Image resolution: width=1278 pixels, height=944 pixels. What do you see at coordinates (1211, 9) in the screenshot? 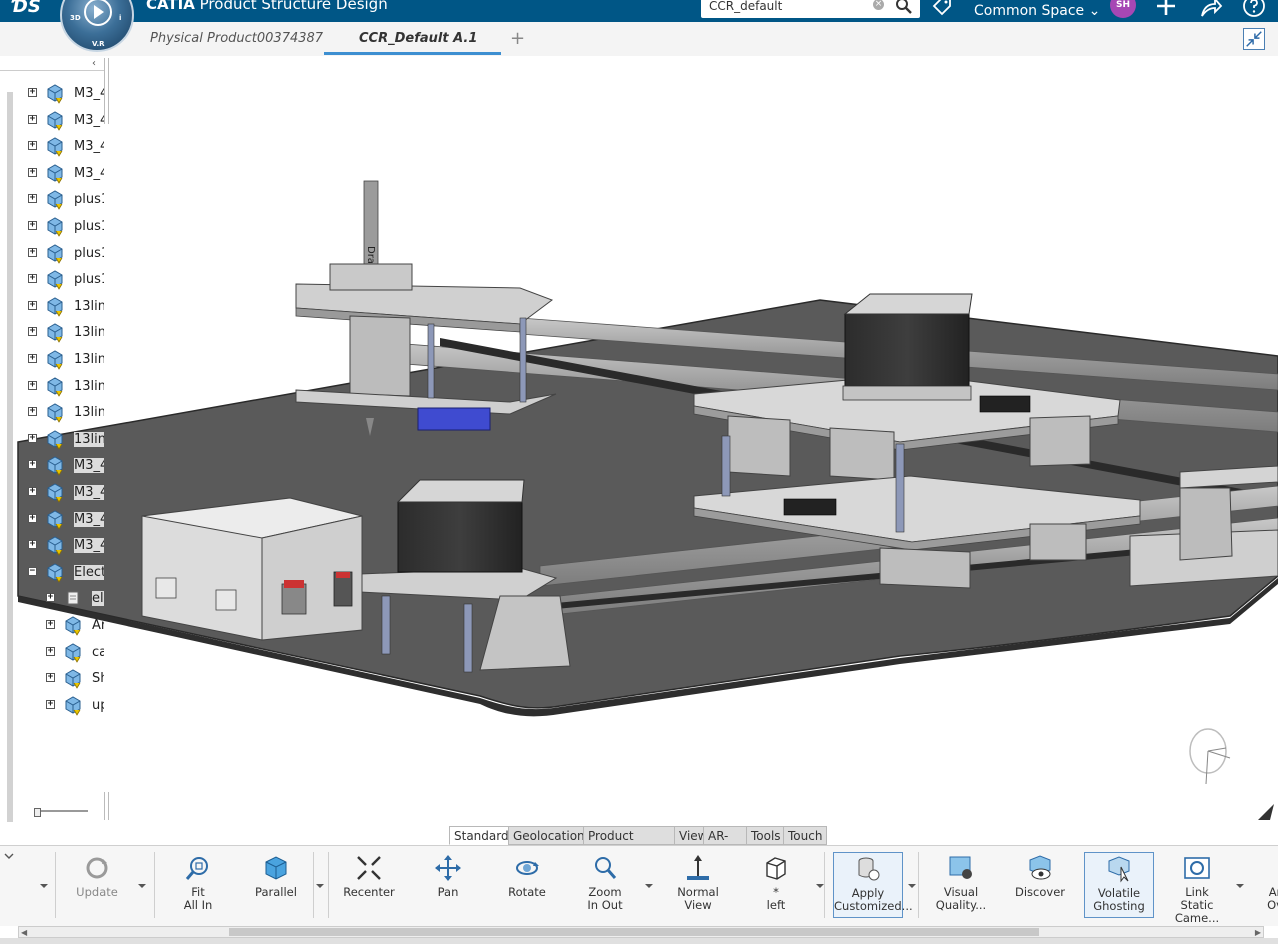
I see `share-icon` at bounding box center [1211, 9].